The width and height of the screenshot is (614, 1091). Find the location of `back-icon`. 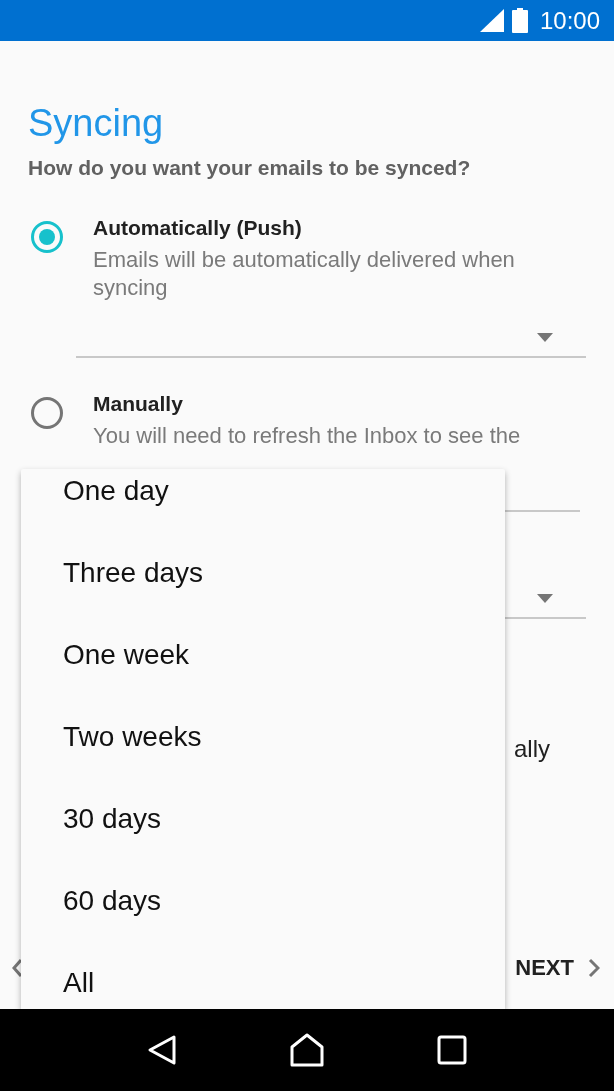

back-icon is located at coordinates (161, 1050).